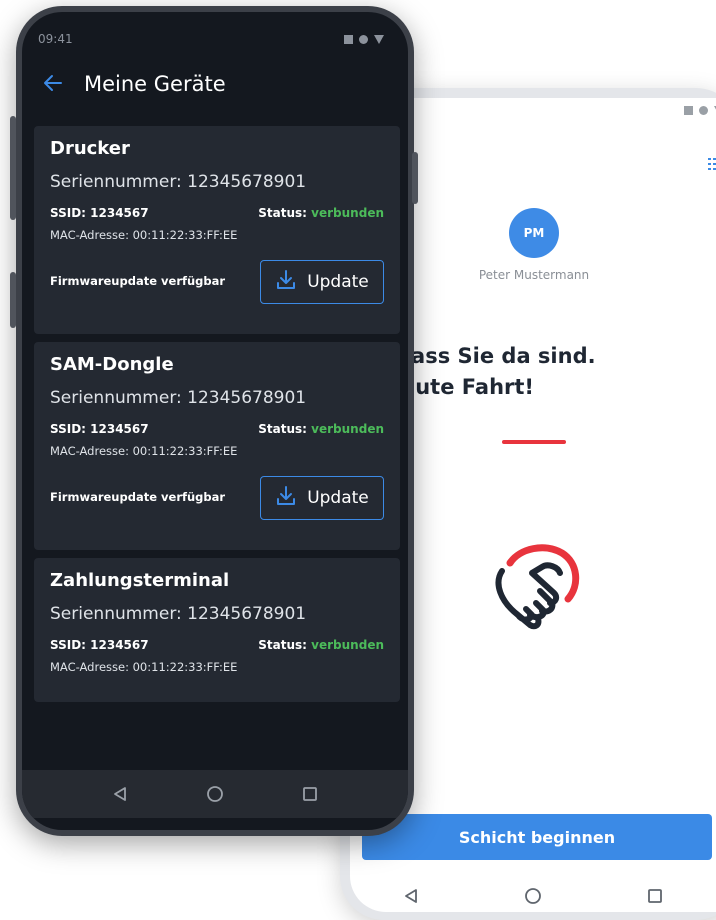 The height and width of the screenshot is (920, 716). I want to click on dark-nav-bar, so click(215, 794).